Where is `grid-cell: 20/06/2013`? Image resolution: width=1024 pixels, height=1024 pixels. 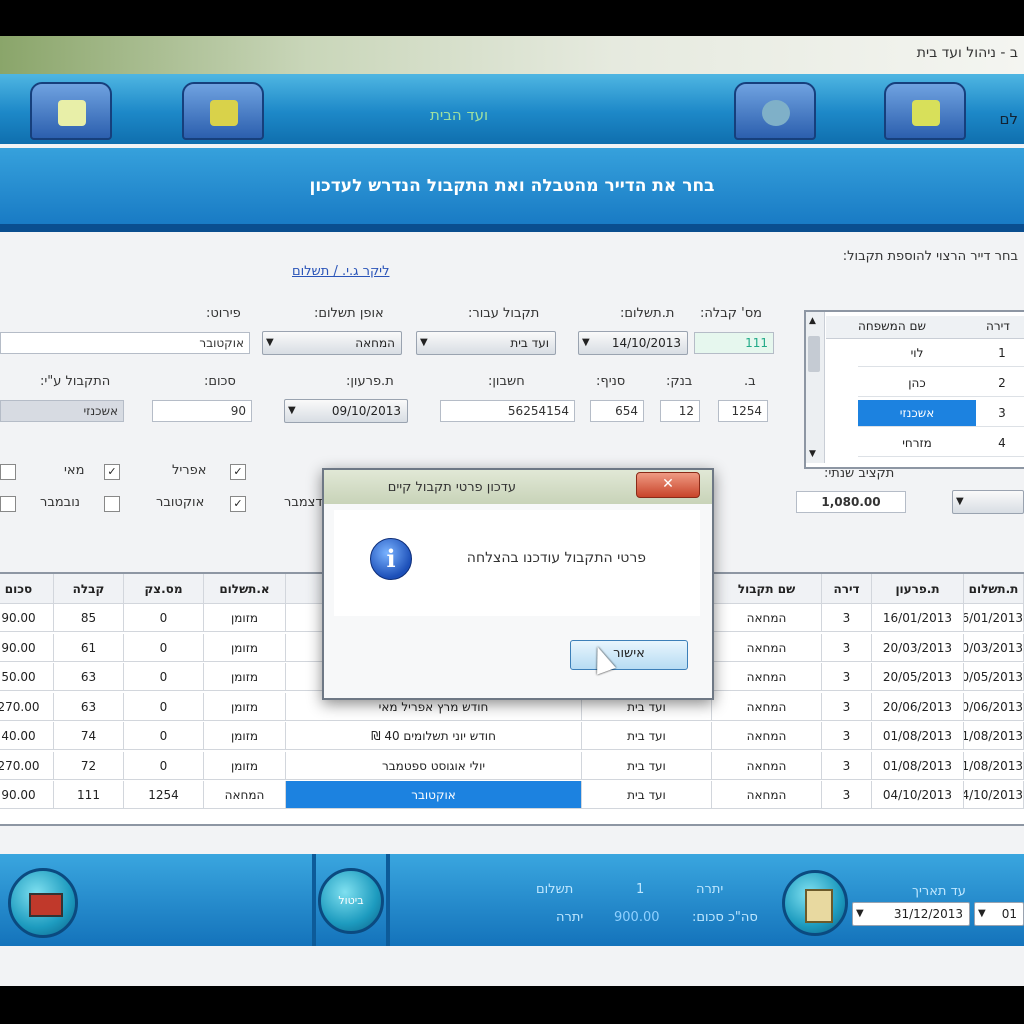 grid-cell: 20/06/2013 is located at coordinates (994, 706).